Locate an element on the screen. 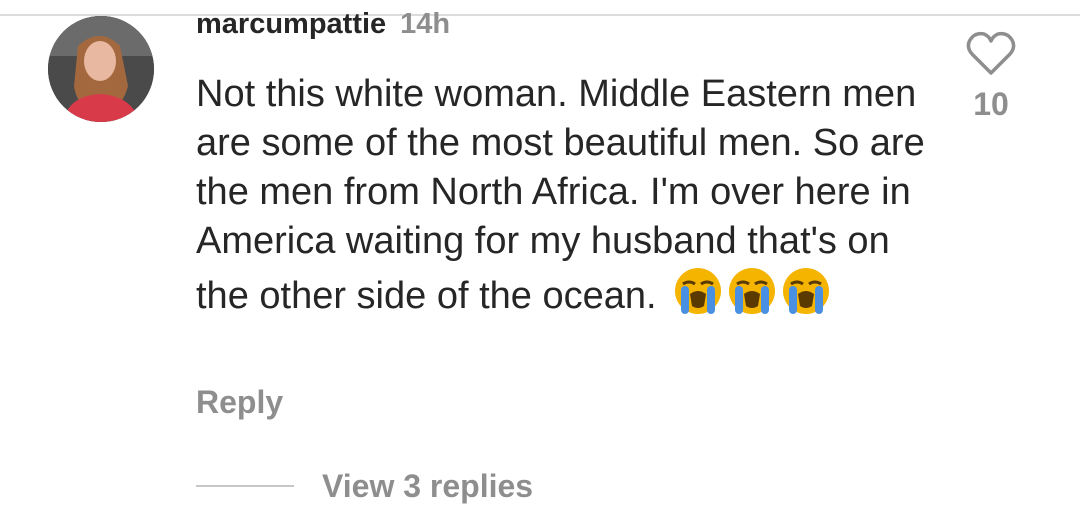 The width and height of the screenshot is (1080, 526). view-replies-divider is located at coordinates (245, 486).